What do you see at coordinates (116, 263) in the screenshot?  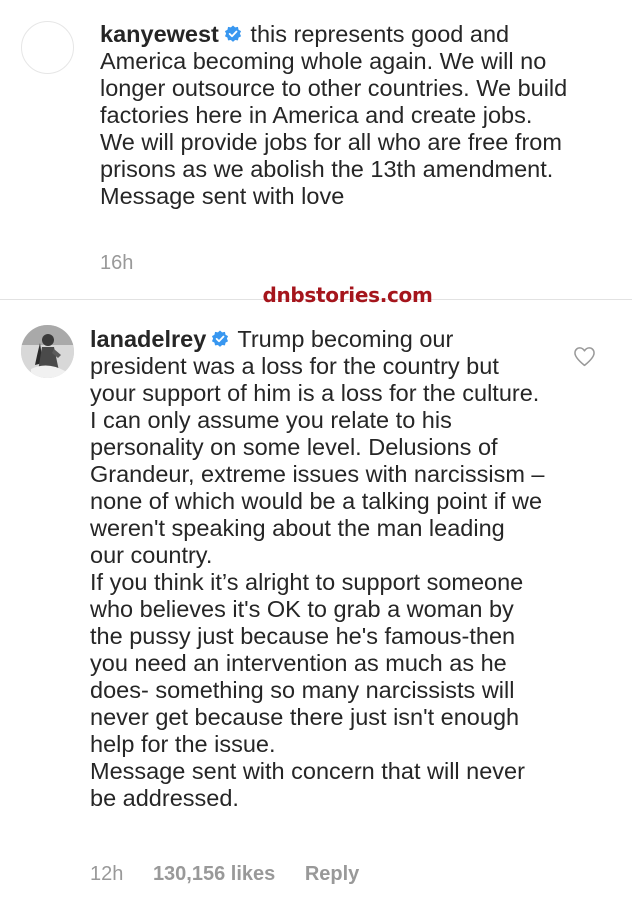 I see `comment-time: 16h` at bounding box center [116, 263].